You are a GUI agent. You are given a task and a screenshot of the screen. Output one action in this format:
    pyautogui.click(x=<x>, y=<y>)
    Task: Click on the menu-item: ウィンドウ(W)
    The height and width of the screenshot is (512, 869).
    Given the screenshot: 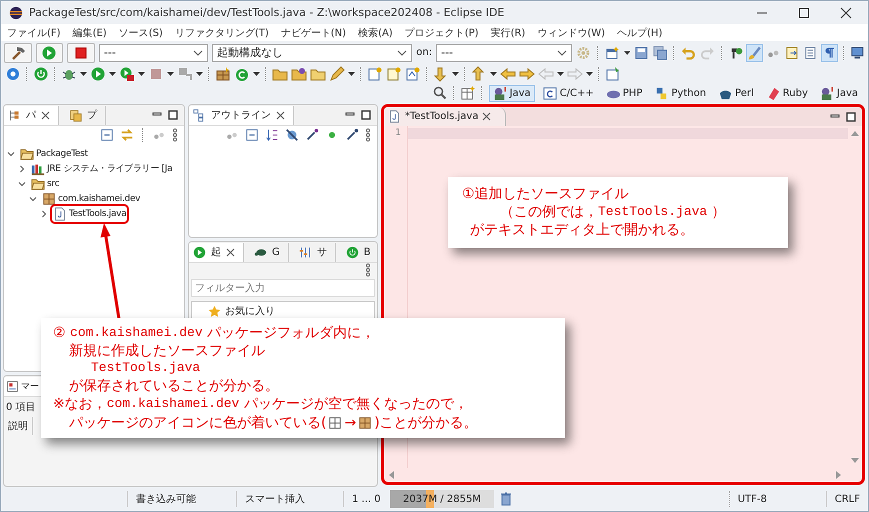 What is the action you would take?
    pyautogui.click(x=571, y=33)
    